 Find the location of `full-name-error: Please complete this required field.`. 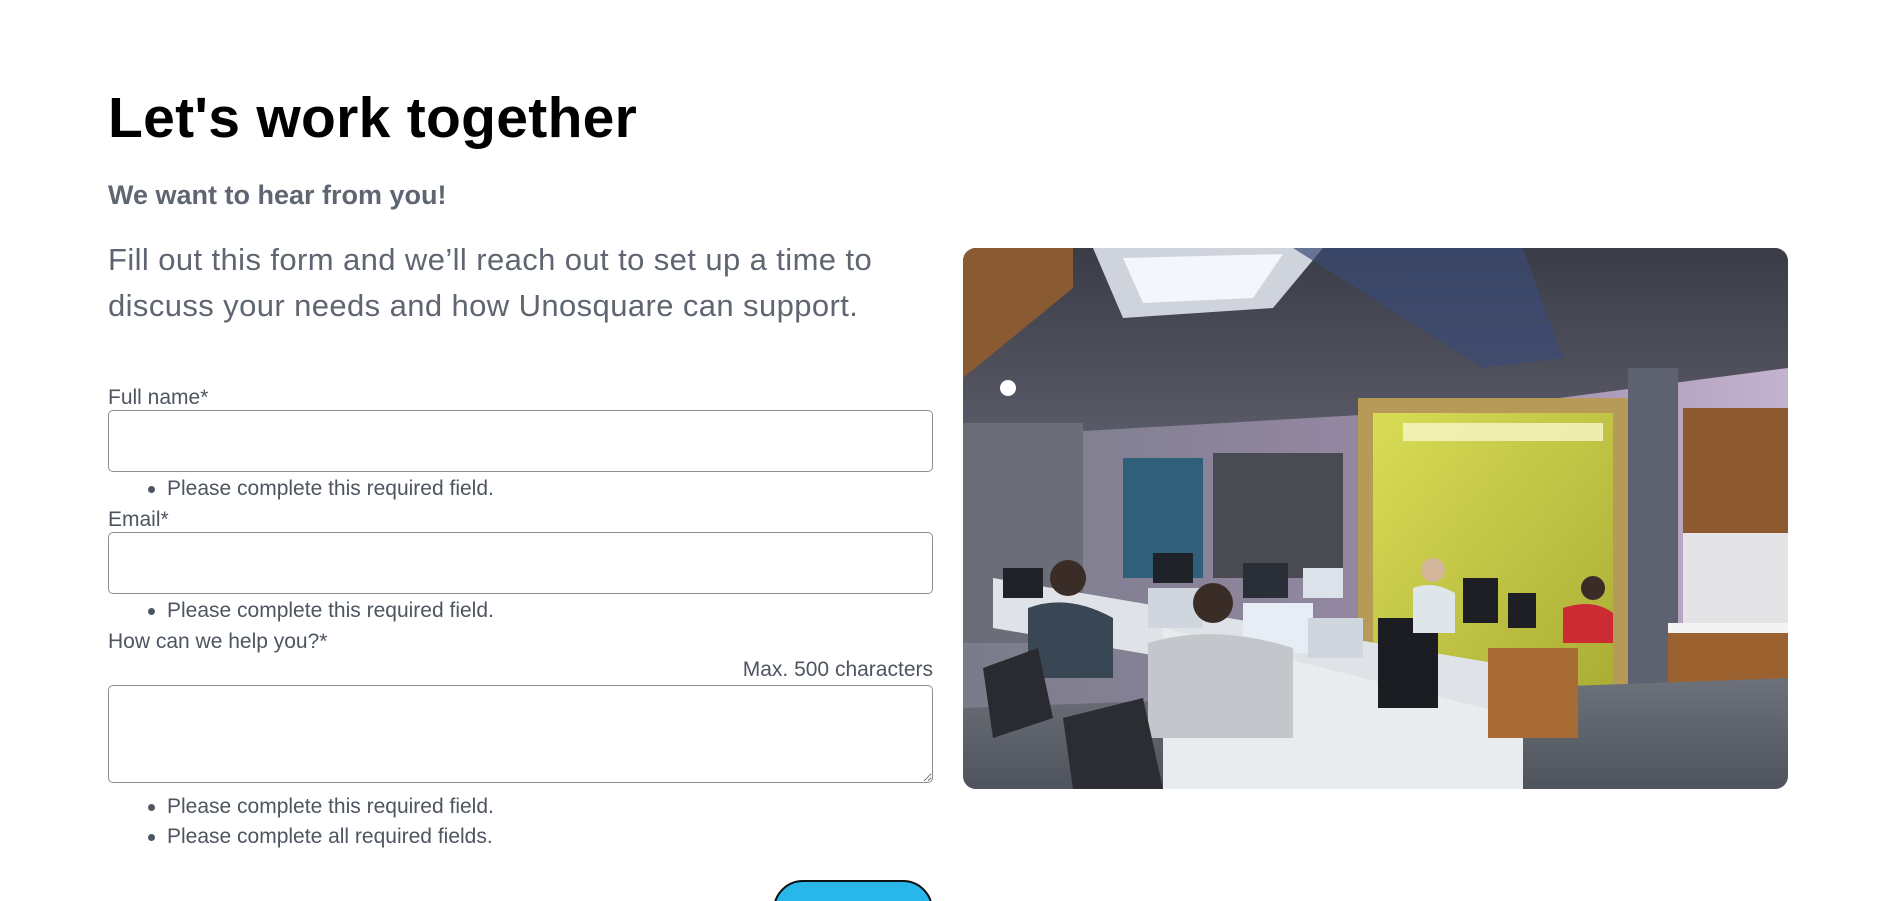

full-name-error: Please complete this required field. is located at coordinates (321, 489).